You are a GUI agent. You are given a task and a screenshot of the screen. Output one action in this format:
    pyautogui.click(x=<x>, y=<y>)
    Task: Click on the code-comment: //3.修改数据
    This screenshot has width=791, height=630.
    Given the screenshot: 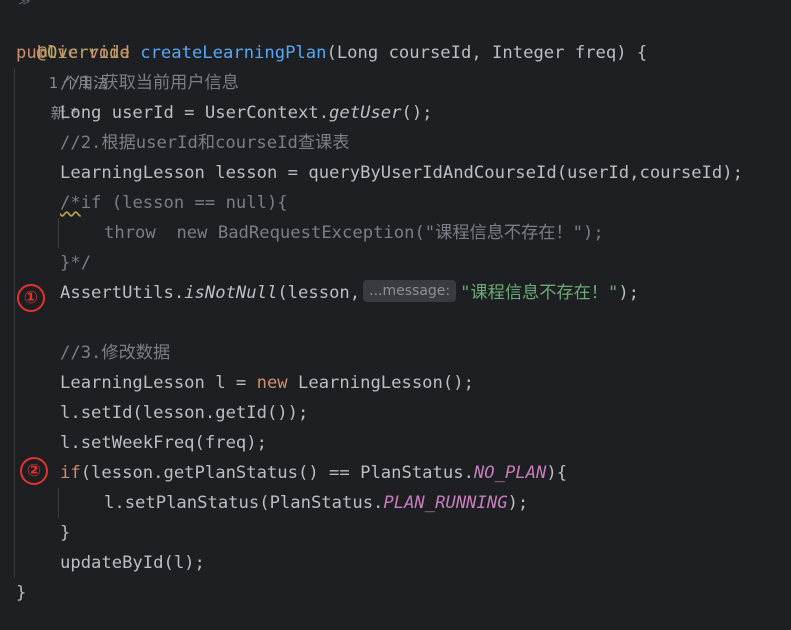 What is the action you would take?
    pyautogui.click(x=115, y=353)
    